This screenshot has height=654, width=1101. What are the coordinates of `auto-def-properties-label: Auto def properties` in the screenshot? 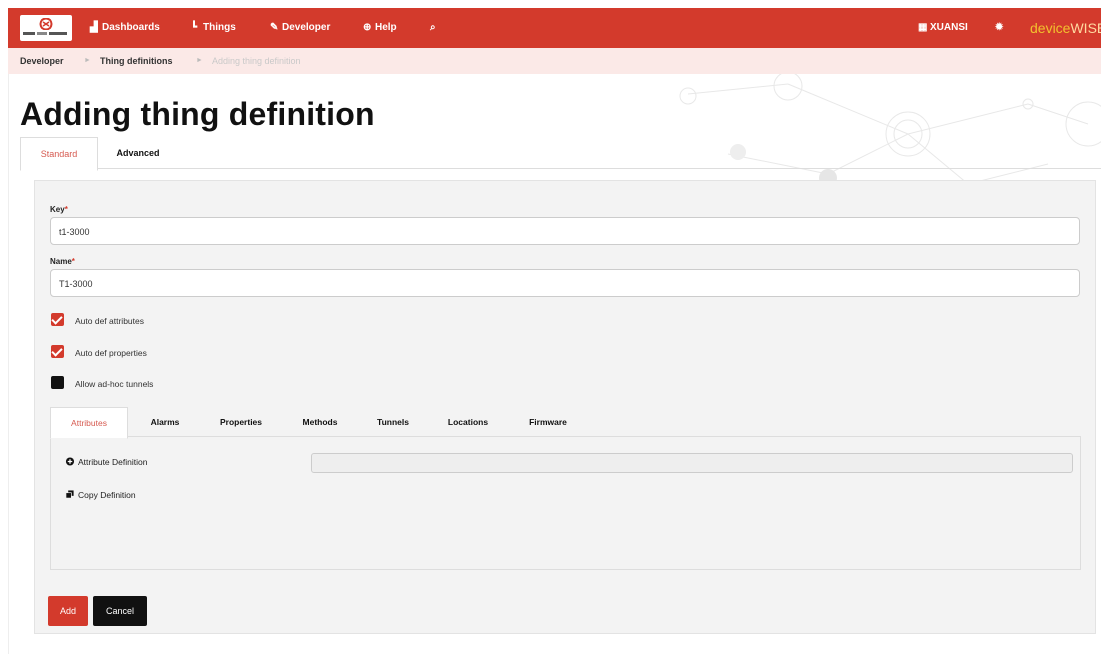 It's located at (111, 353).